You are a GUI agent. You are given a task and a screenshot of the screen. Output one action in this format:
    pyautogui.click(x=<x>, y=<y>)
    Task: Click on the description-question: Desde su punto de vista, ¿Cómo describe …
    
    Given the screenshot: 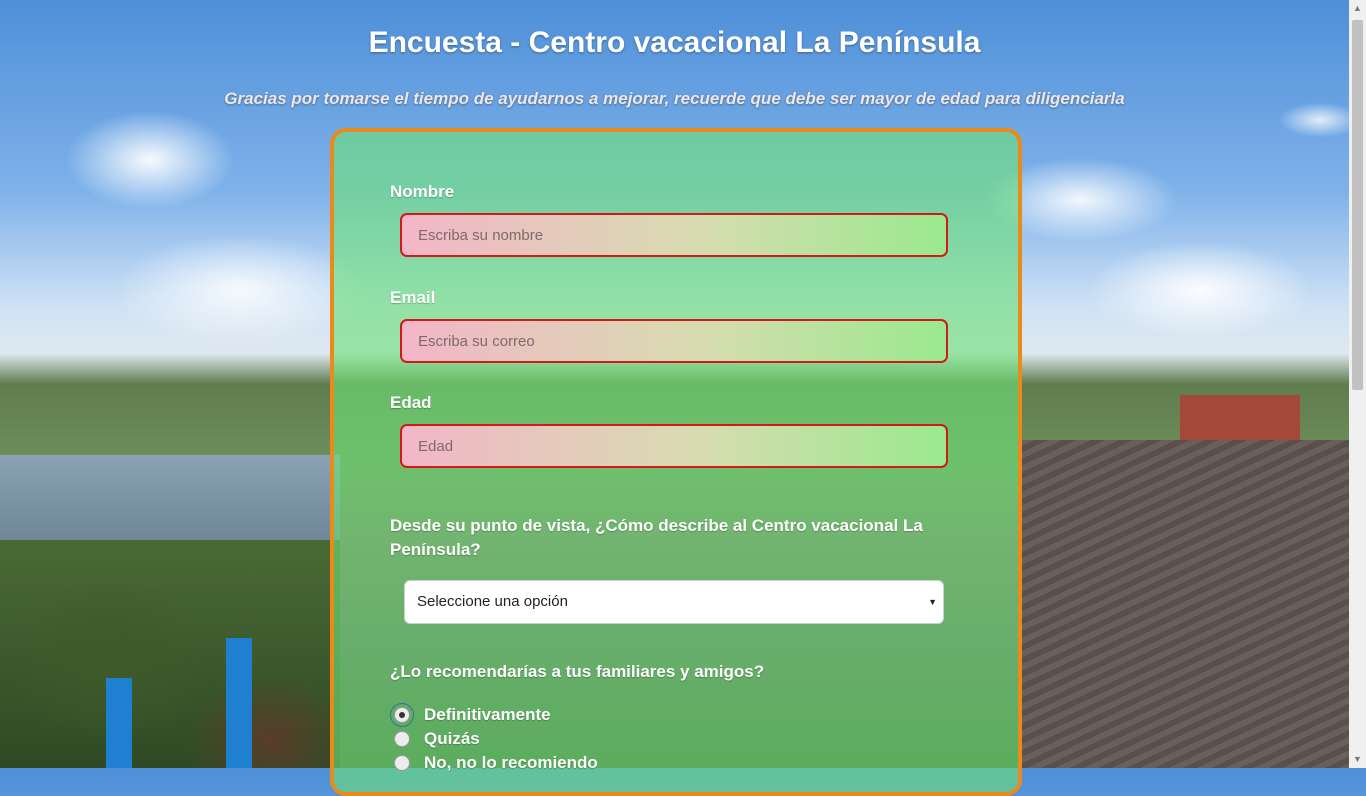 What is the action you would take?
    pyautogui.click(x=656, y=537)
    